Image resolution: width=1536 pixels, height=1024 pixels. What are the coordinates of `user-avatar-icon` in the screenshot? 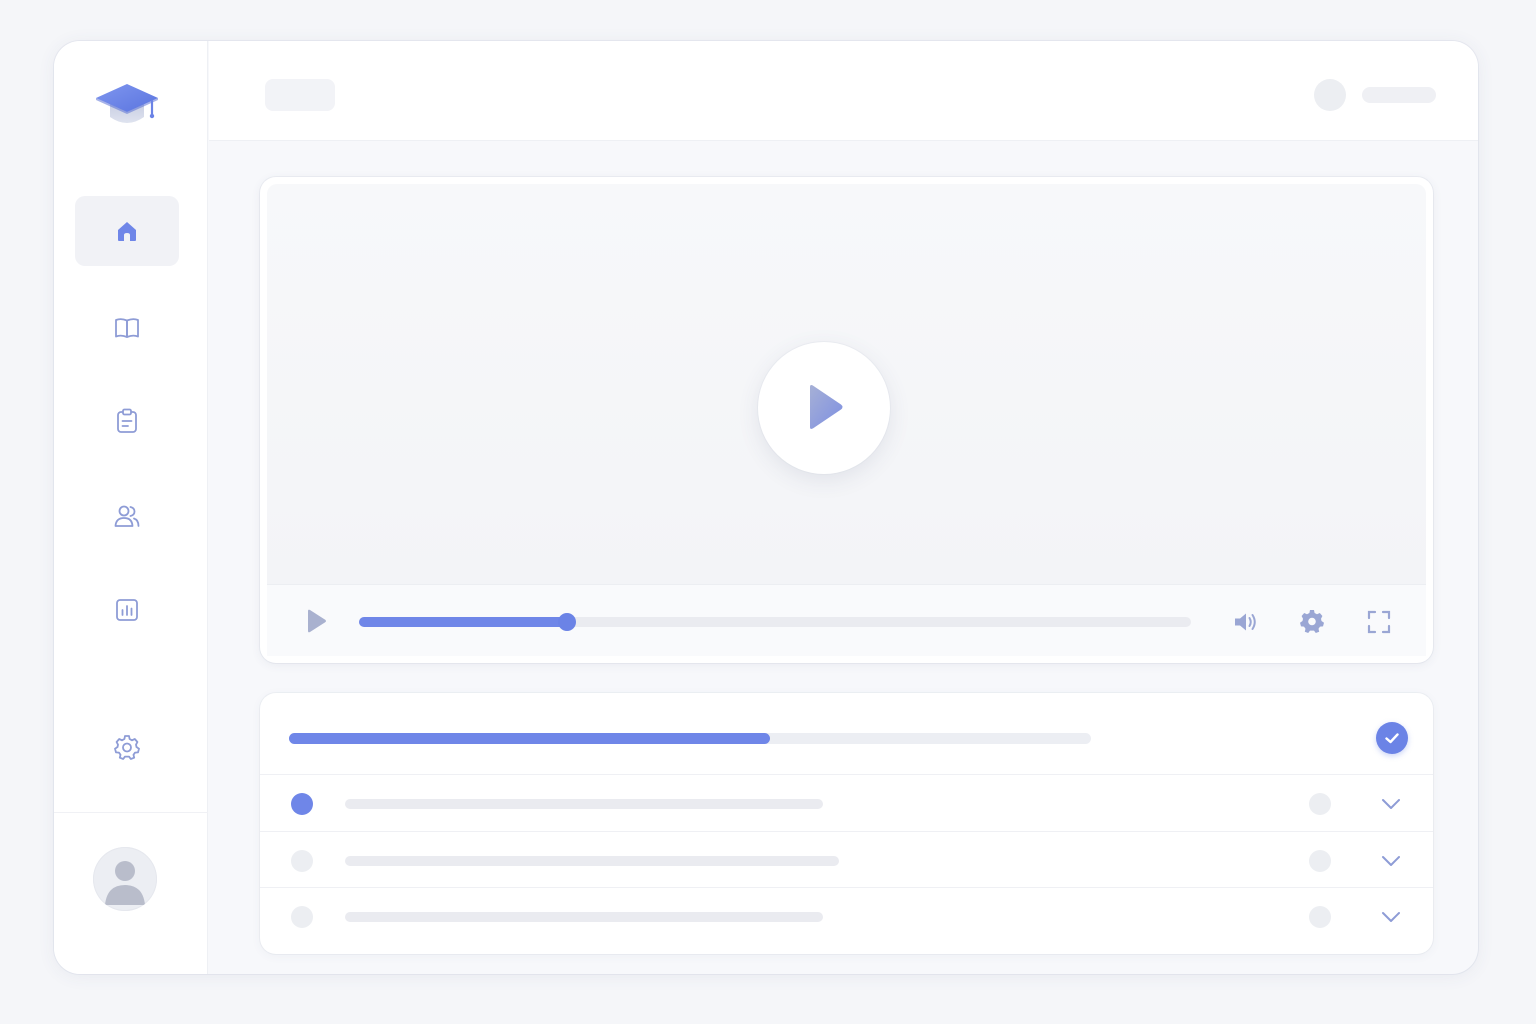 It's located at (125, 879).